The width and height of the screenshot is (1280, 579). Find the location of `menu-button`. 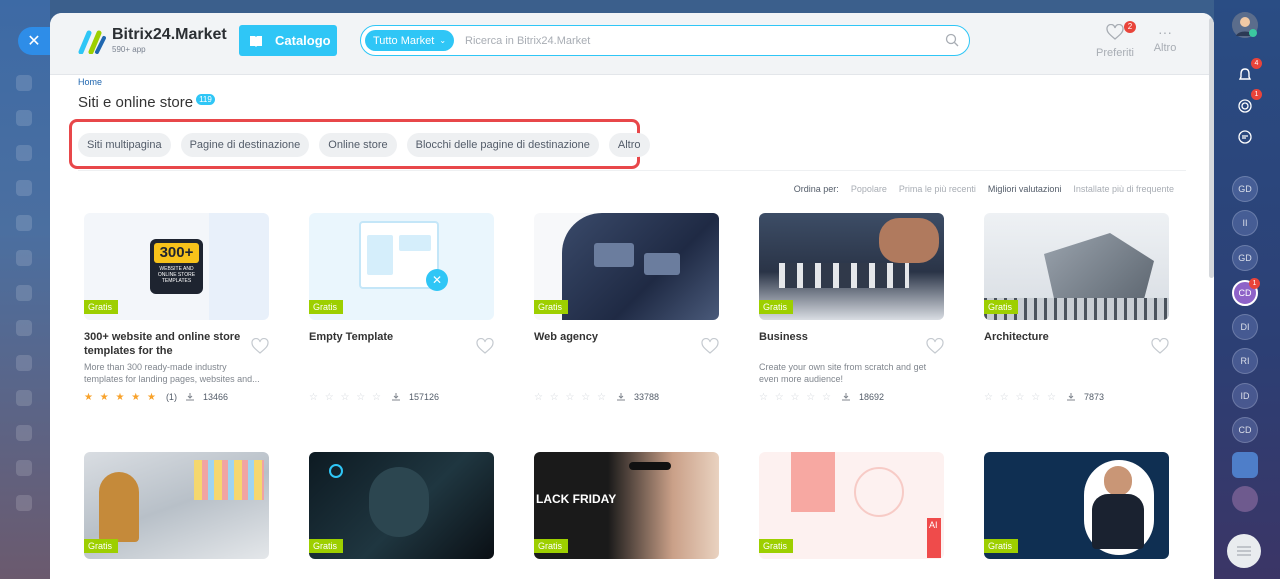

menu-button is located at coordinates (1244, 551).